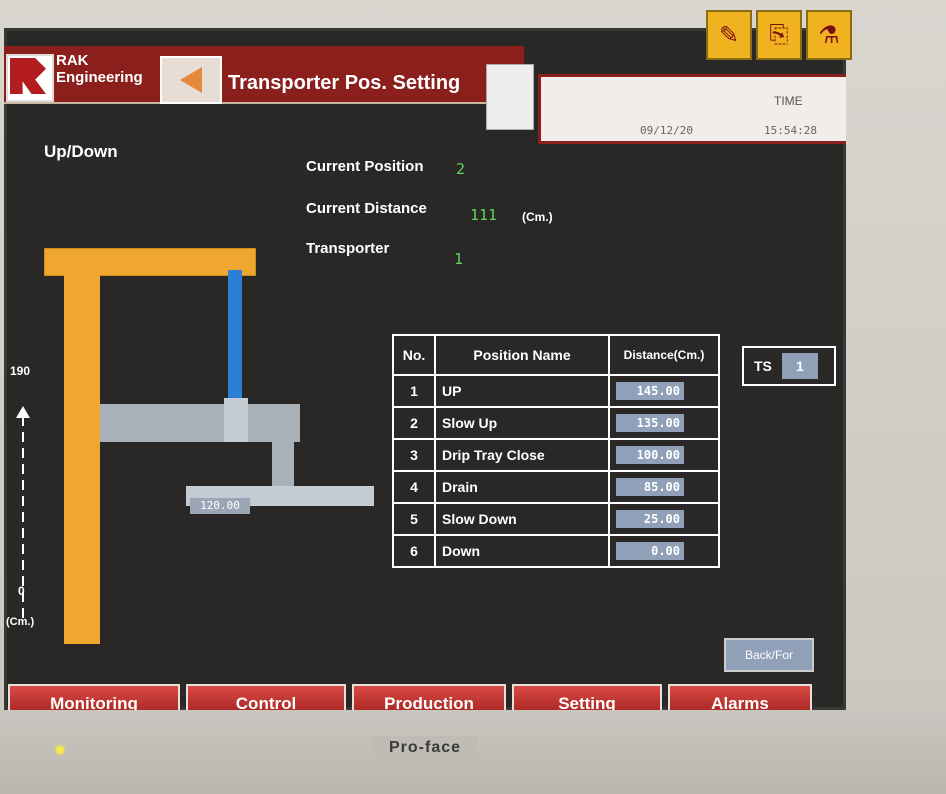 This screenshot has width=946, height=794. What do you see at coordinates (664, 355) in the screenshot?
I see `header-distance: Distance(Cm.)` at bounding box center [664, 355].